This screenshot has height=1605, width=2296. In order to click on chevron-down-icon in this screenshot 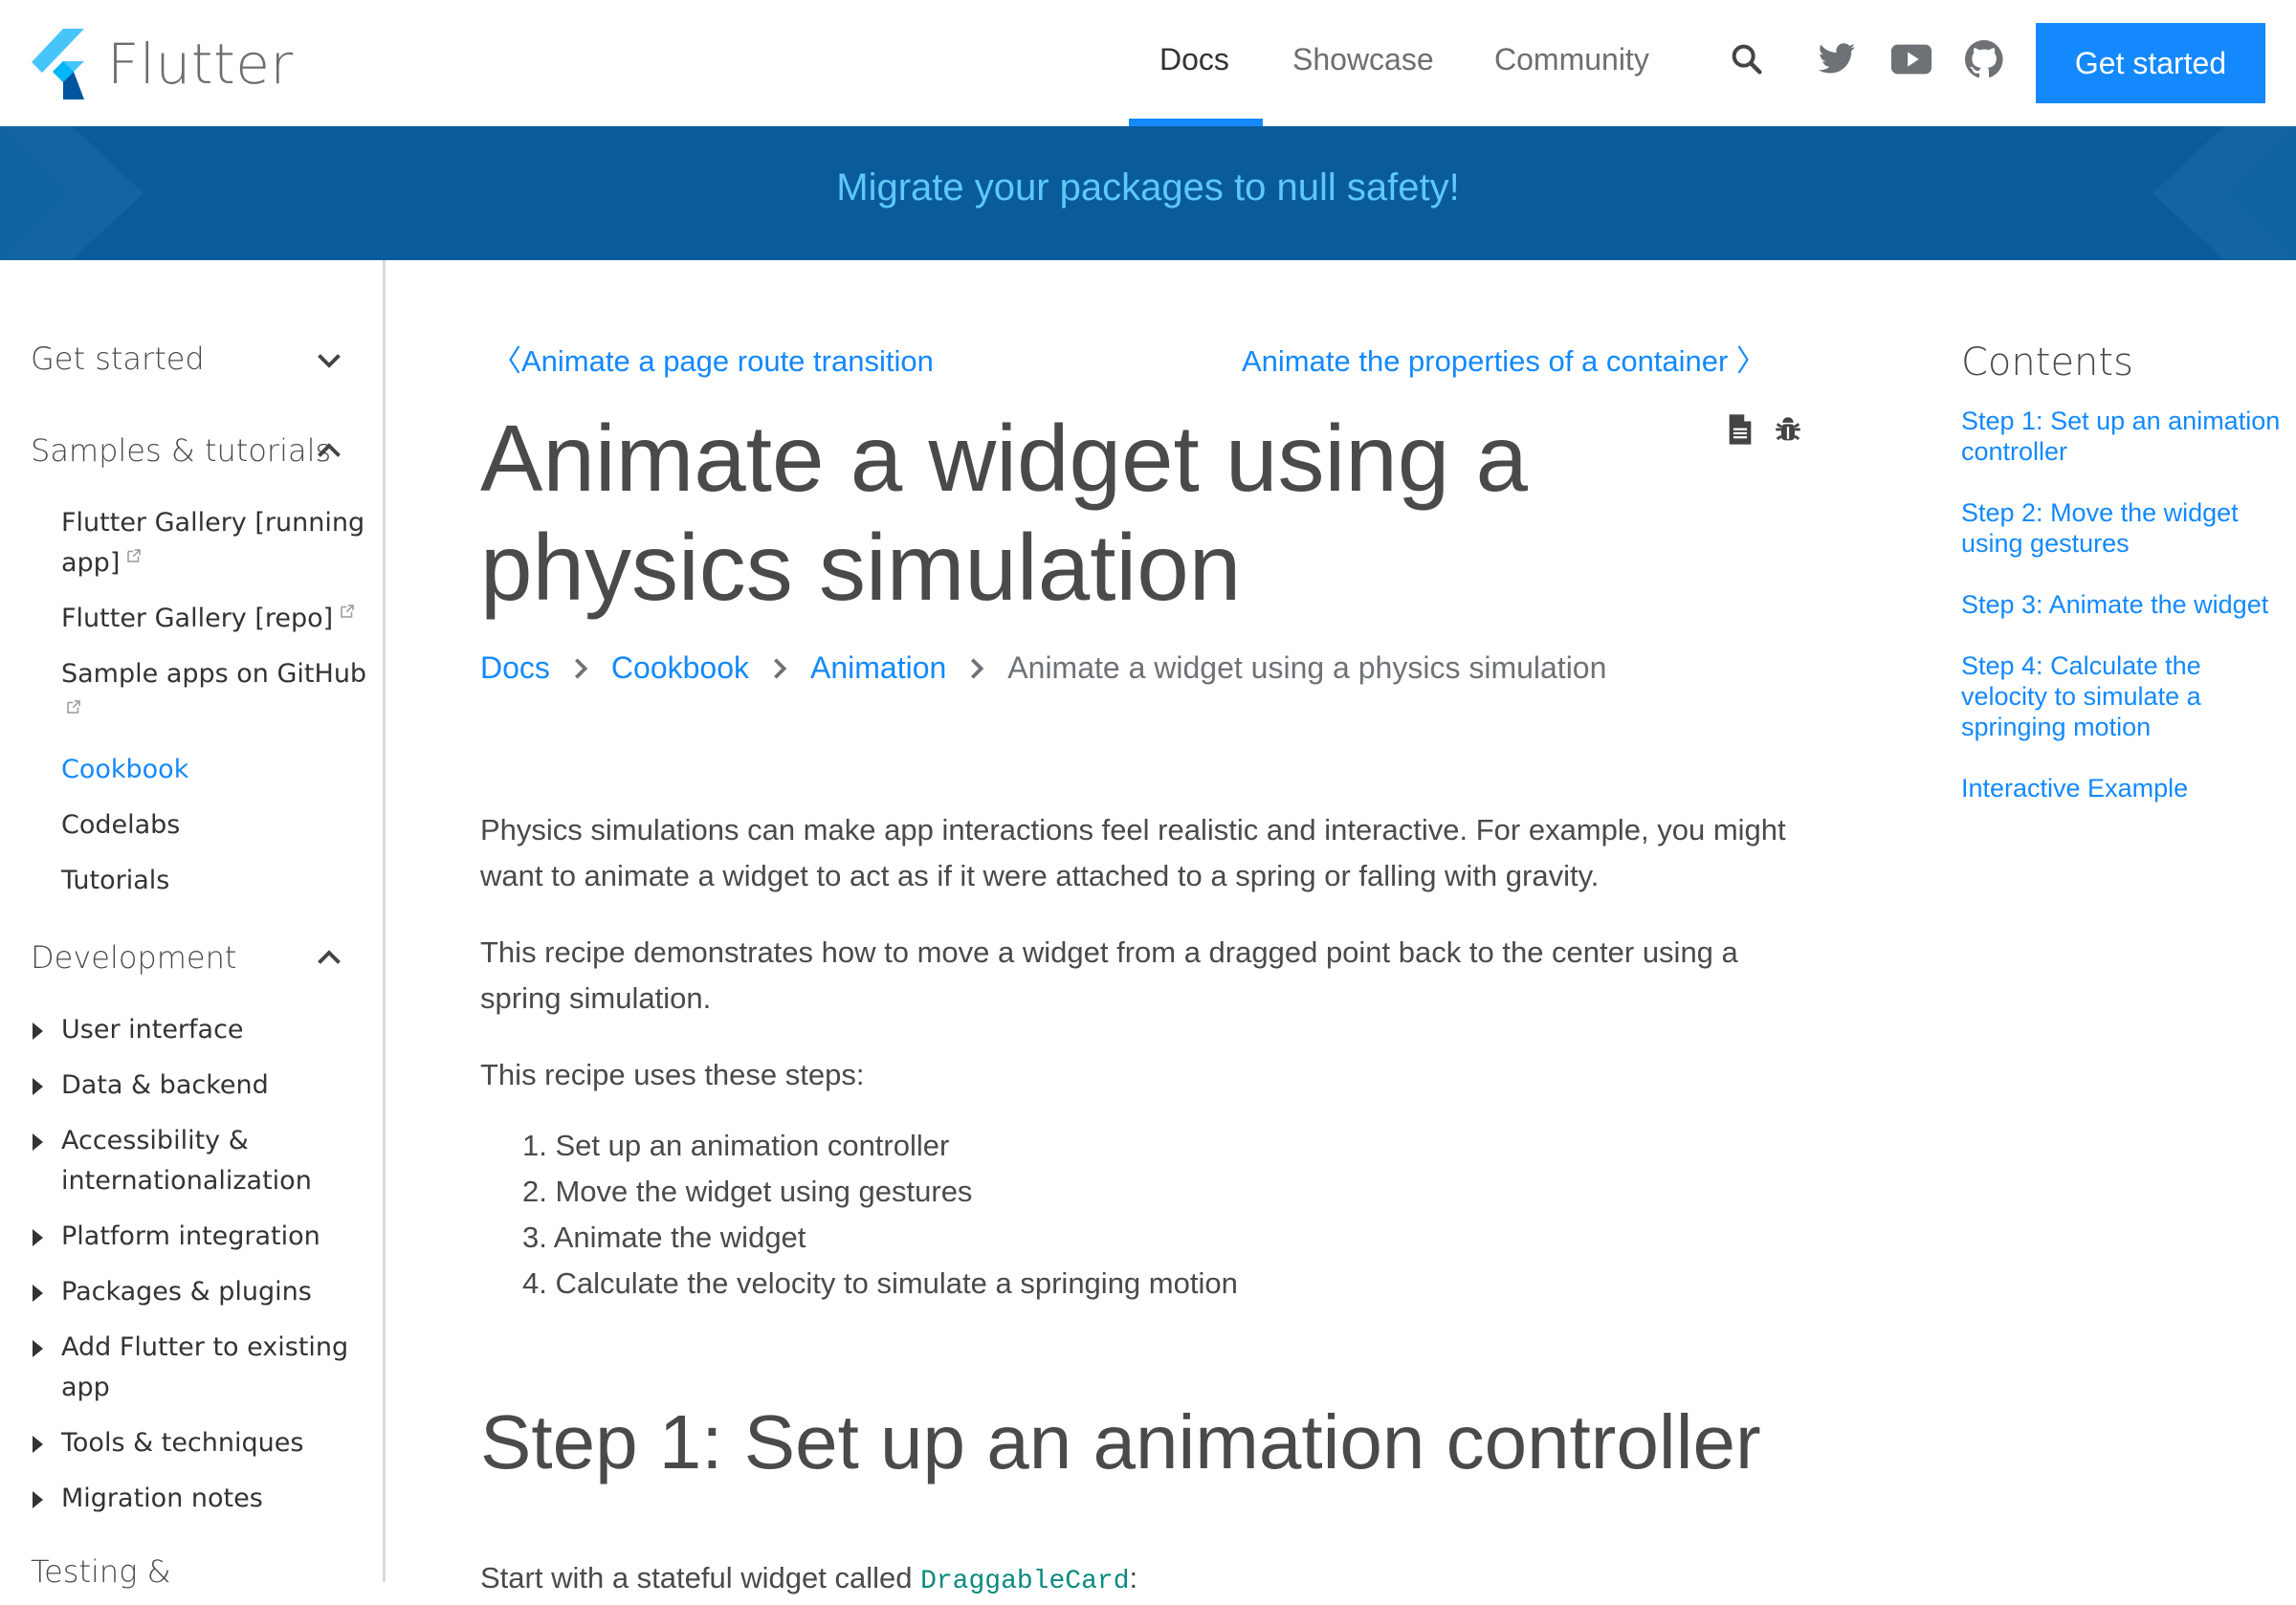, I will do `click(329, 359)`.